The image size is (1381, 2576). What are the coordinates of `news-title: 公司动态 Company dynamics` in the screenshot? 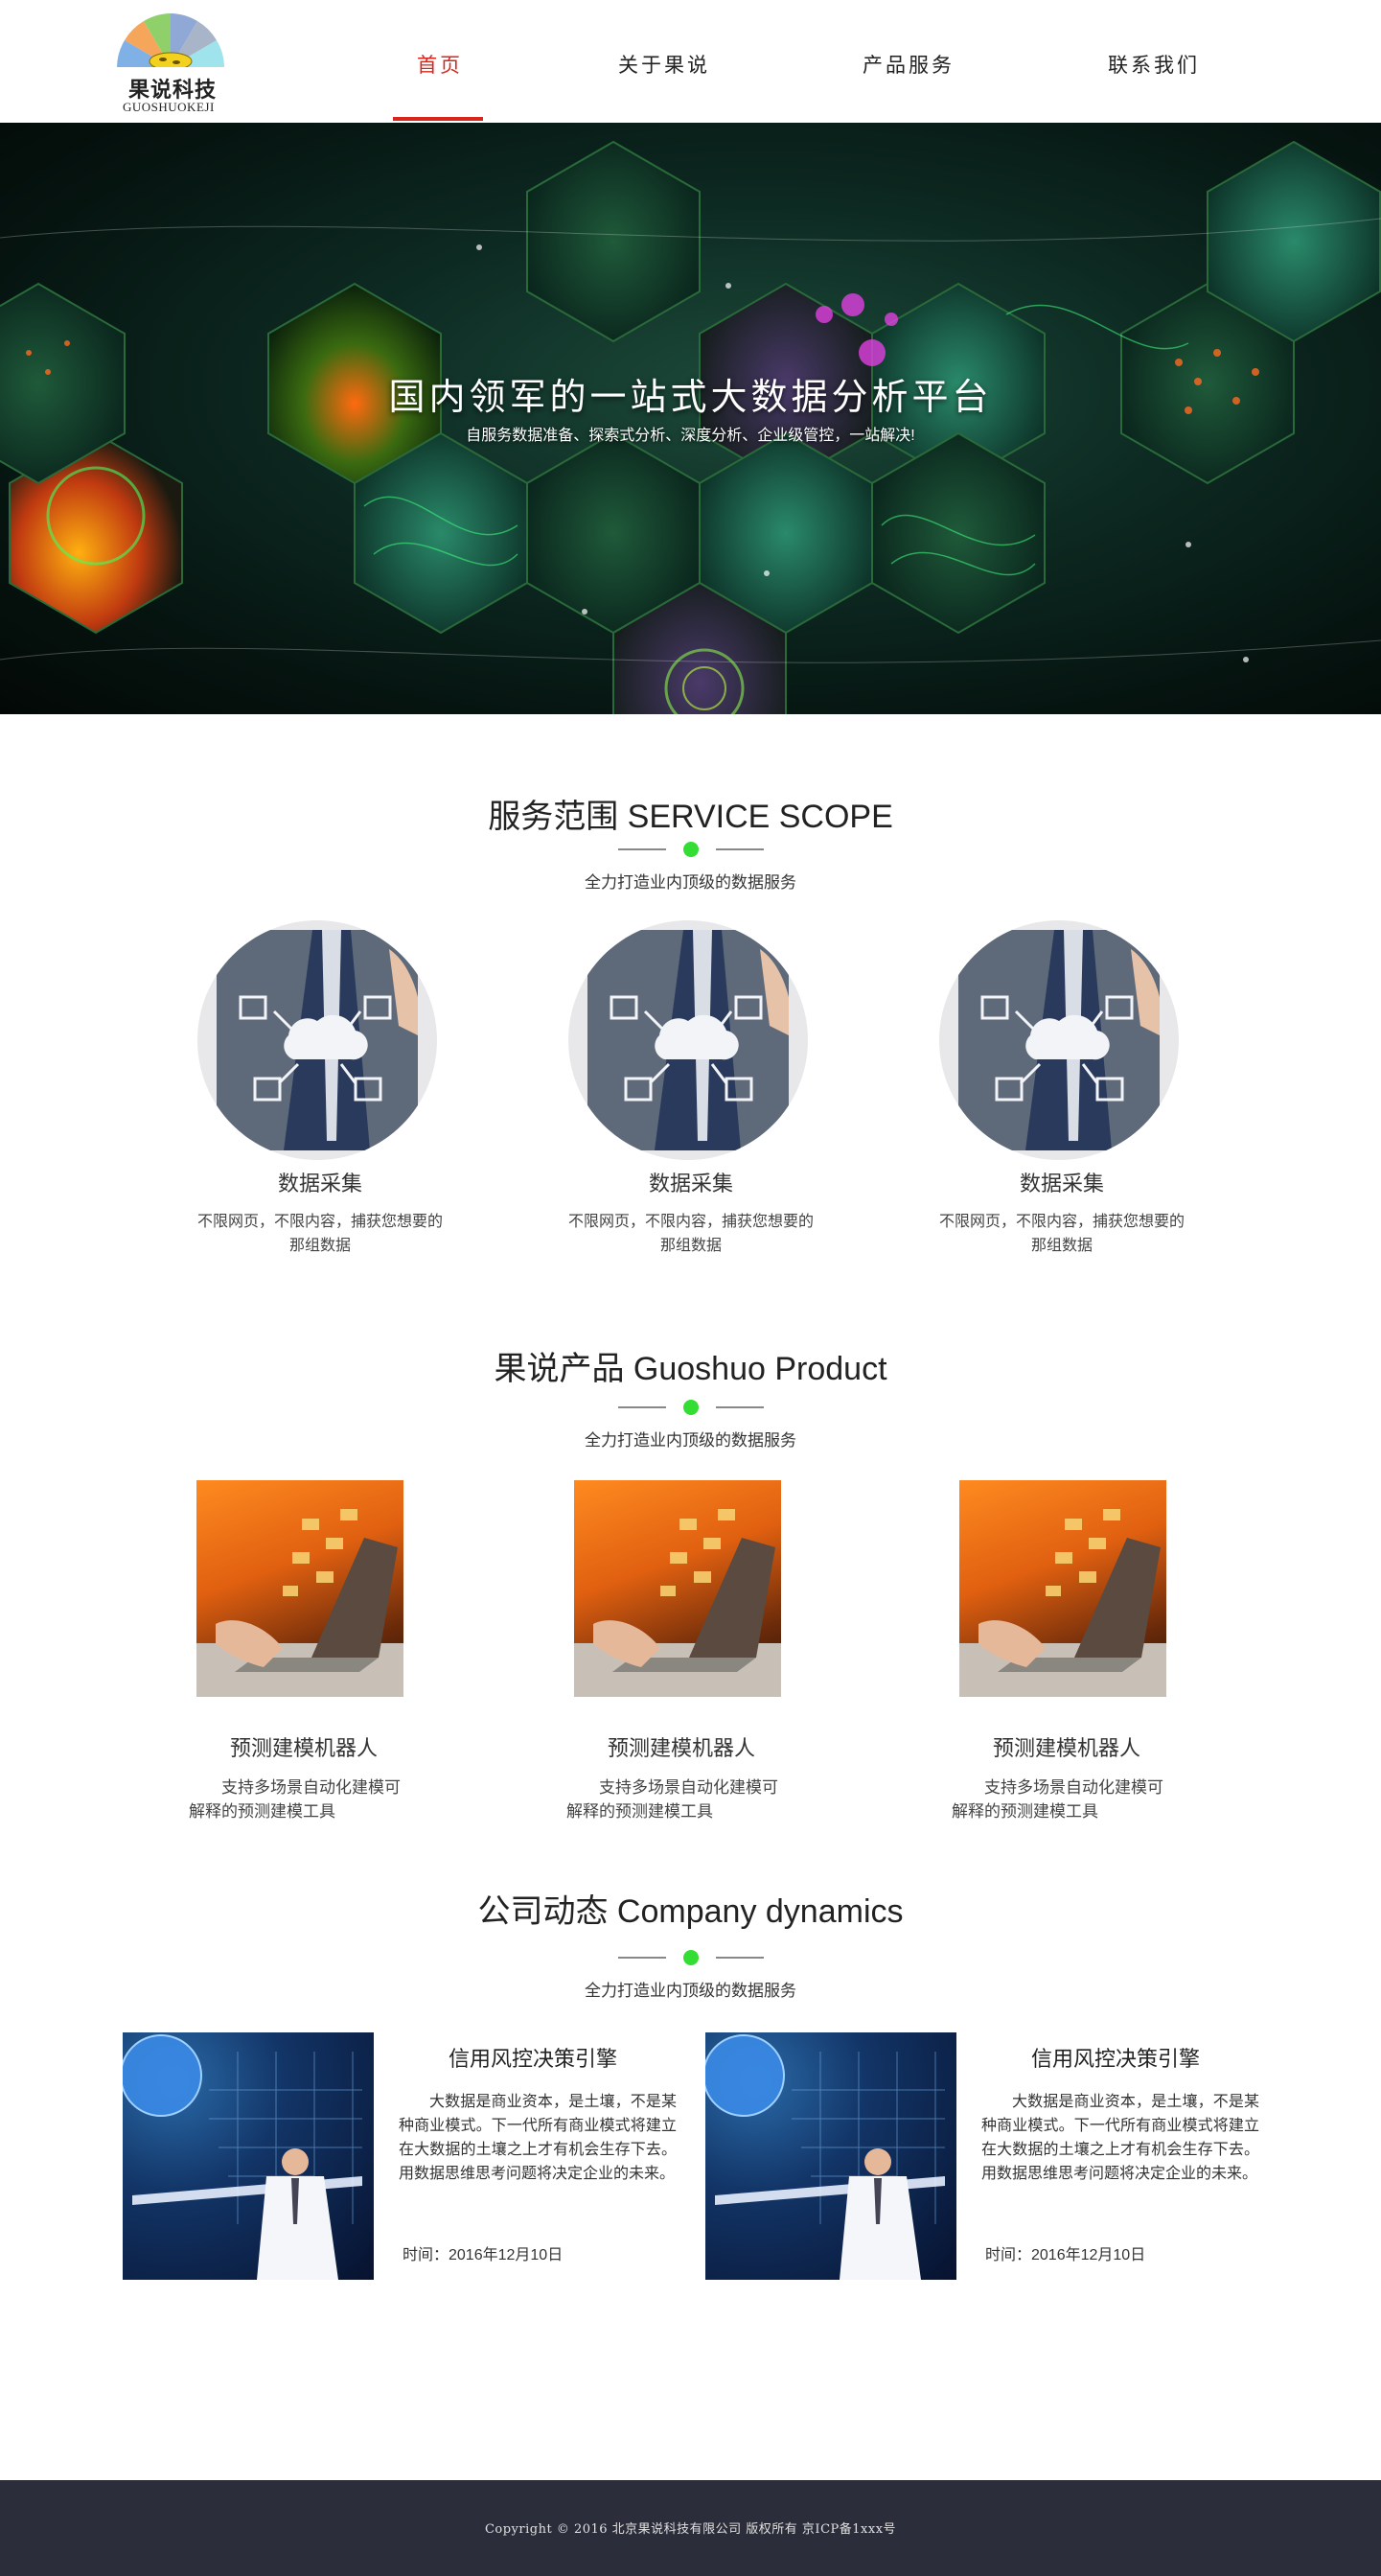 It's located at (690, 1911).